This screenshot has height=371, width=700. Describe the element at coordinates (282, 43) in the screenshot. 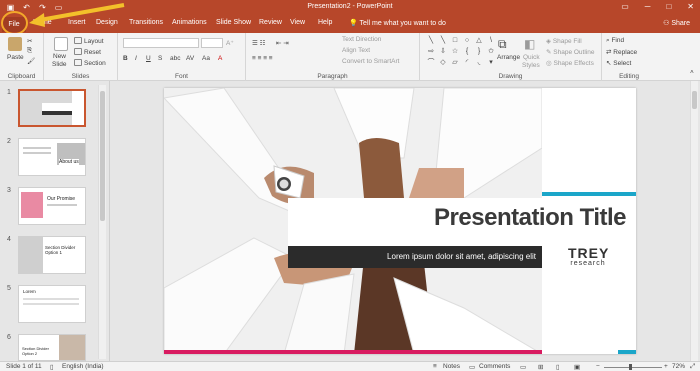

I see `indent-icon: ⇤ ⇥` at that location.